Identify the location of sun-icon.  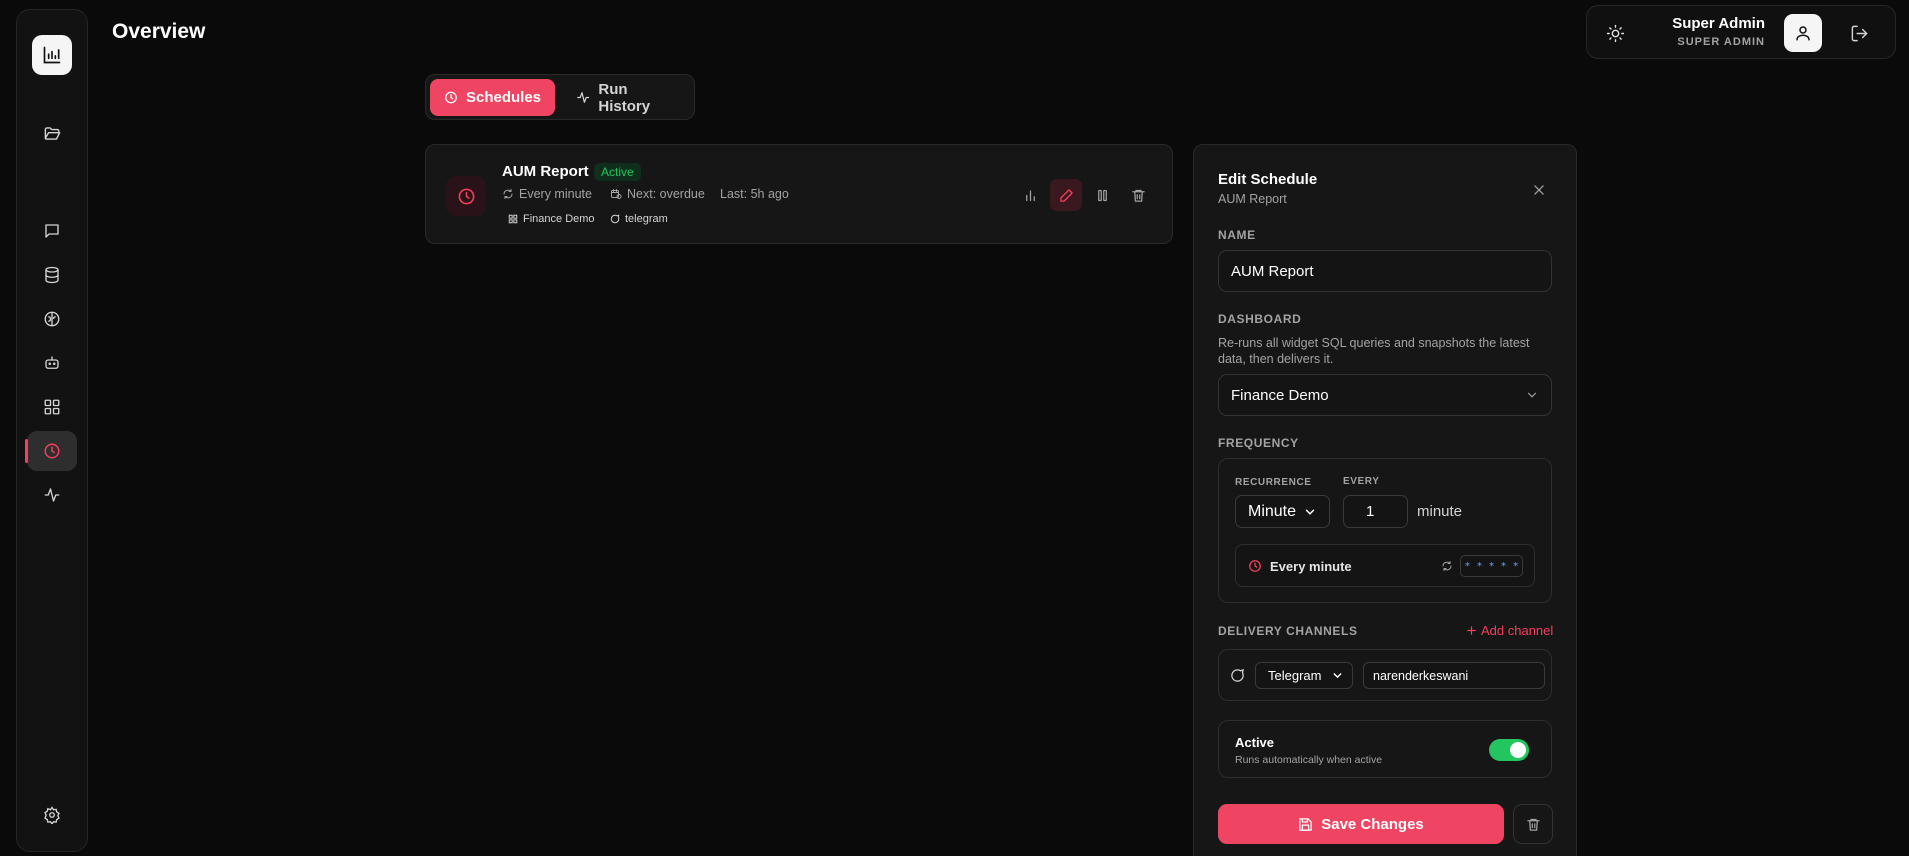
(1615, 33).